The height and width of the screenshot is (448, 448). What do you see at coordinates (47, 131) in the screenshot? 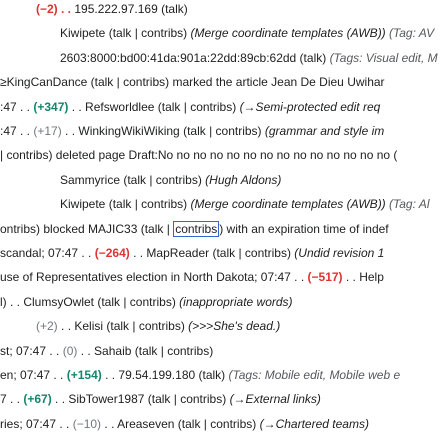
I see `log-entry-meta: (+17)` at bounding box center [47, 131].